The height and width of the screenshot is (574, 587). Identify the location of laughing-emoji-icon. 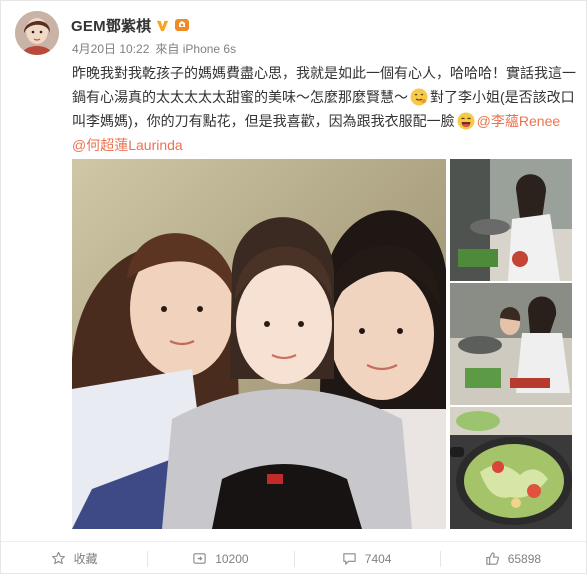
(466, 121).